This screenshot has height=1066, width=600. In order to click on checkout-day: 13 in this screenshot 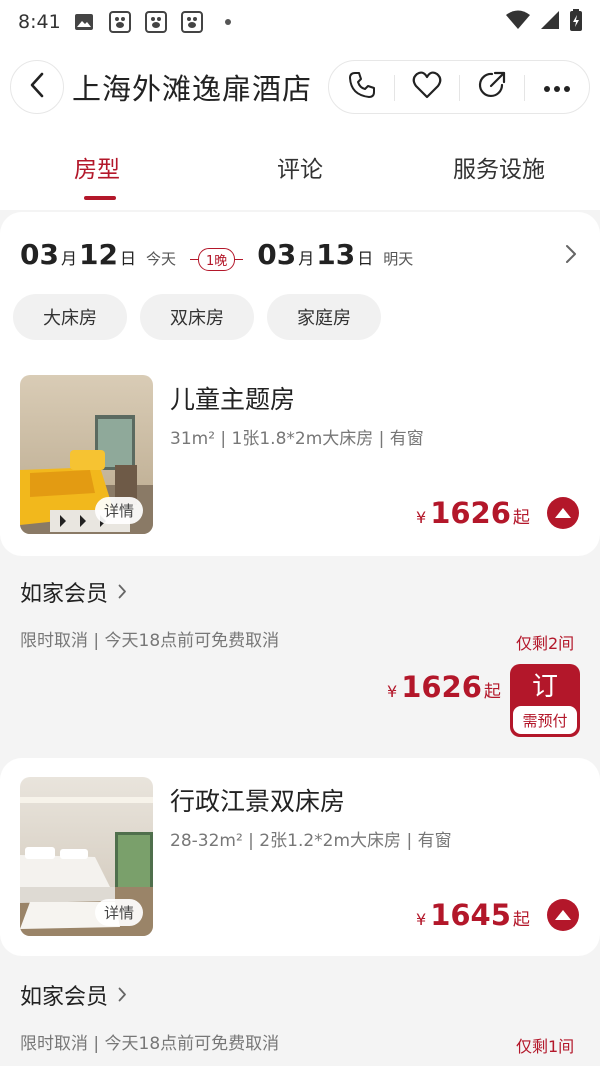, I will do `click(336, 254)`.